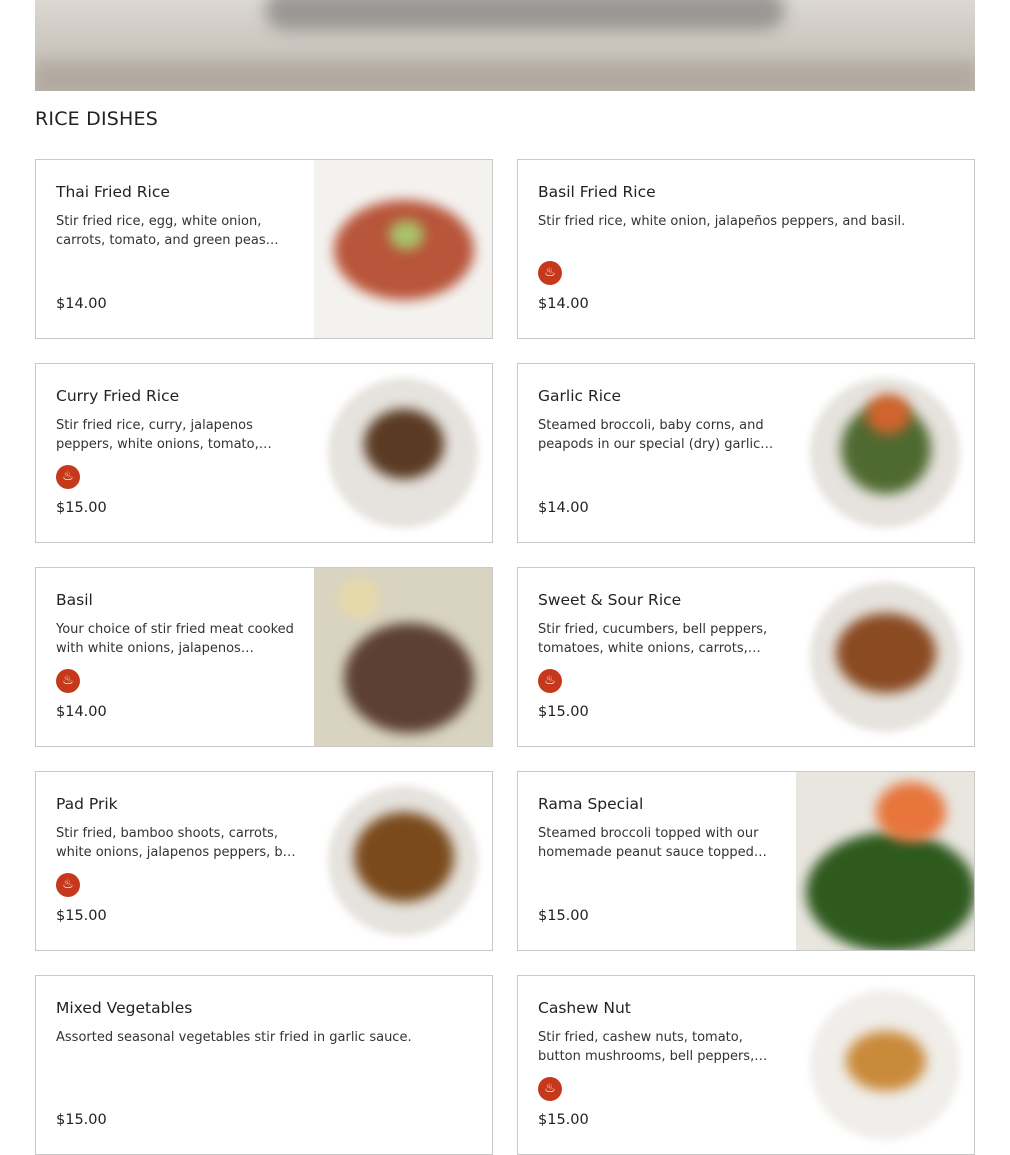  I want to click on menu-item-name: Pad Prik, so click(87, 804).